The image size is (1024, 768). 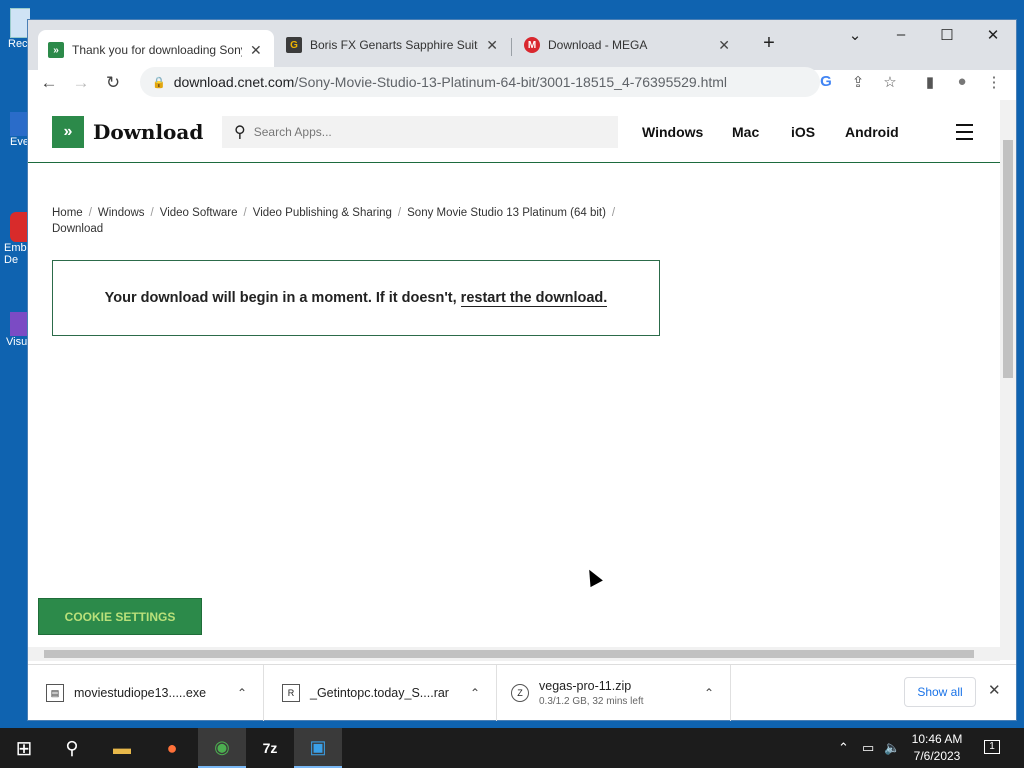 I want to click on visual-studio-shortcut-icon, so click(x=20, y=324).